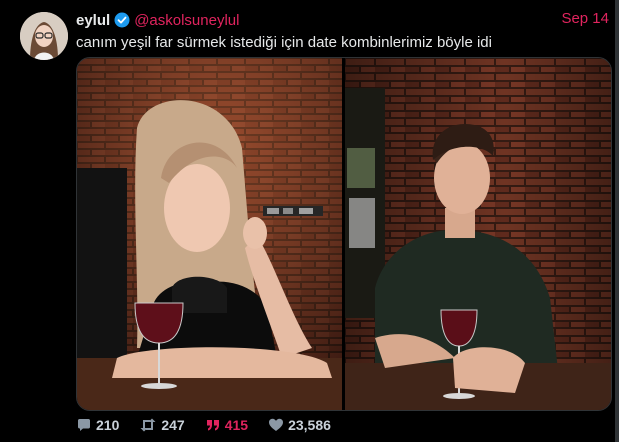 Image resolution: width=619 pixels, height=442 pixels. I want to click on user-handle: @askolsuneylul, so click(186, 20).